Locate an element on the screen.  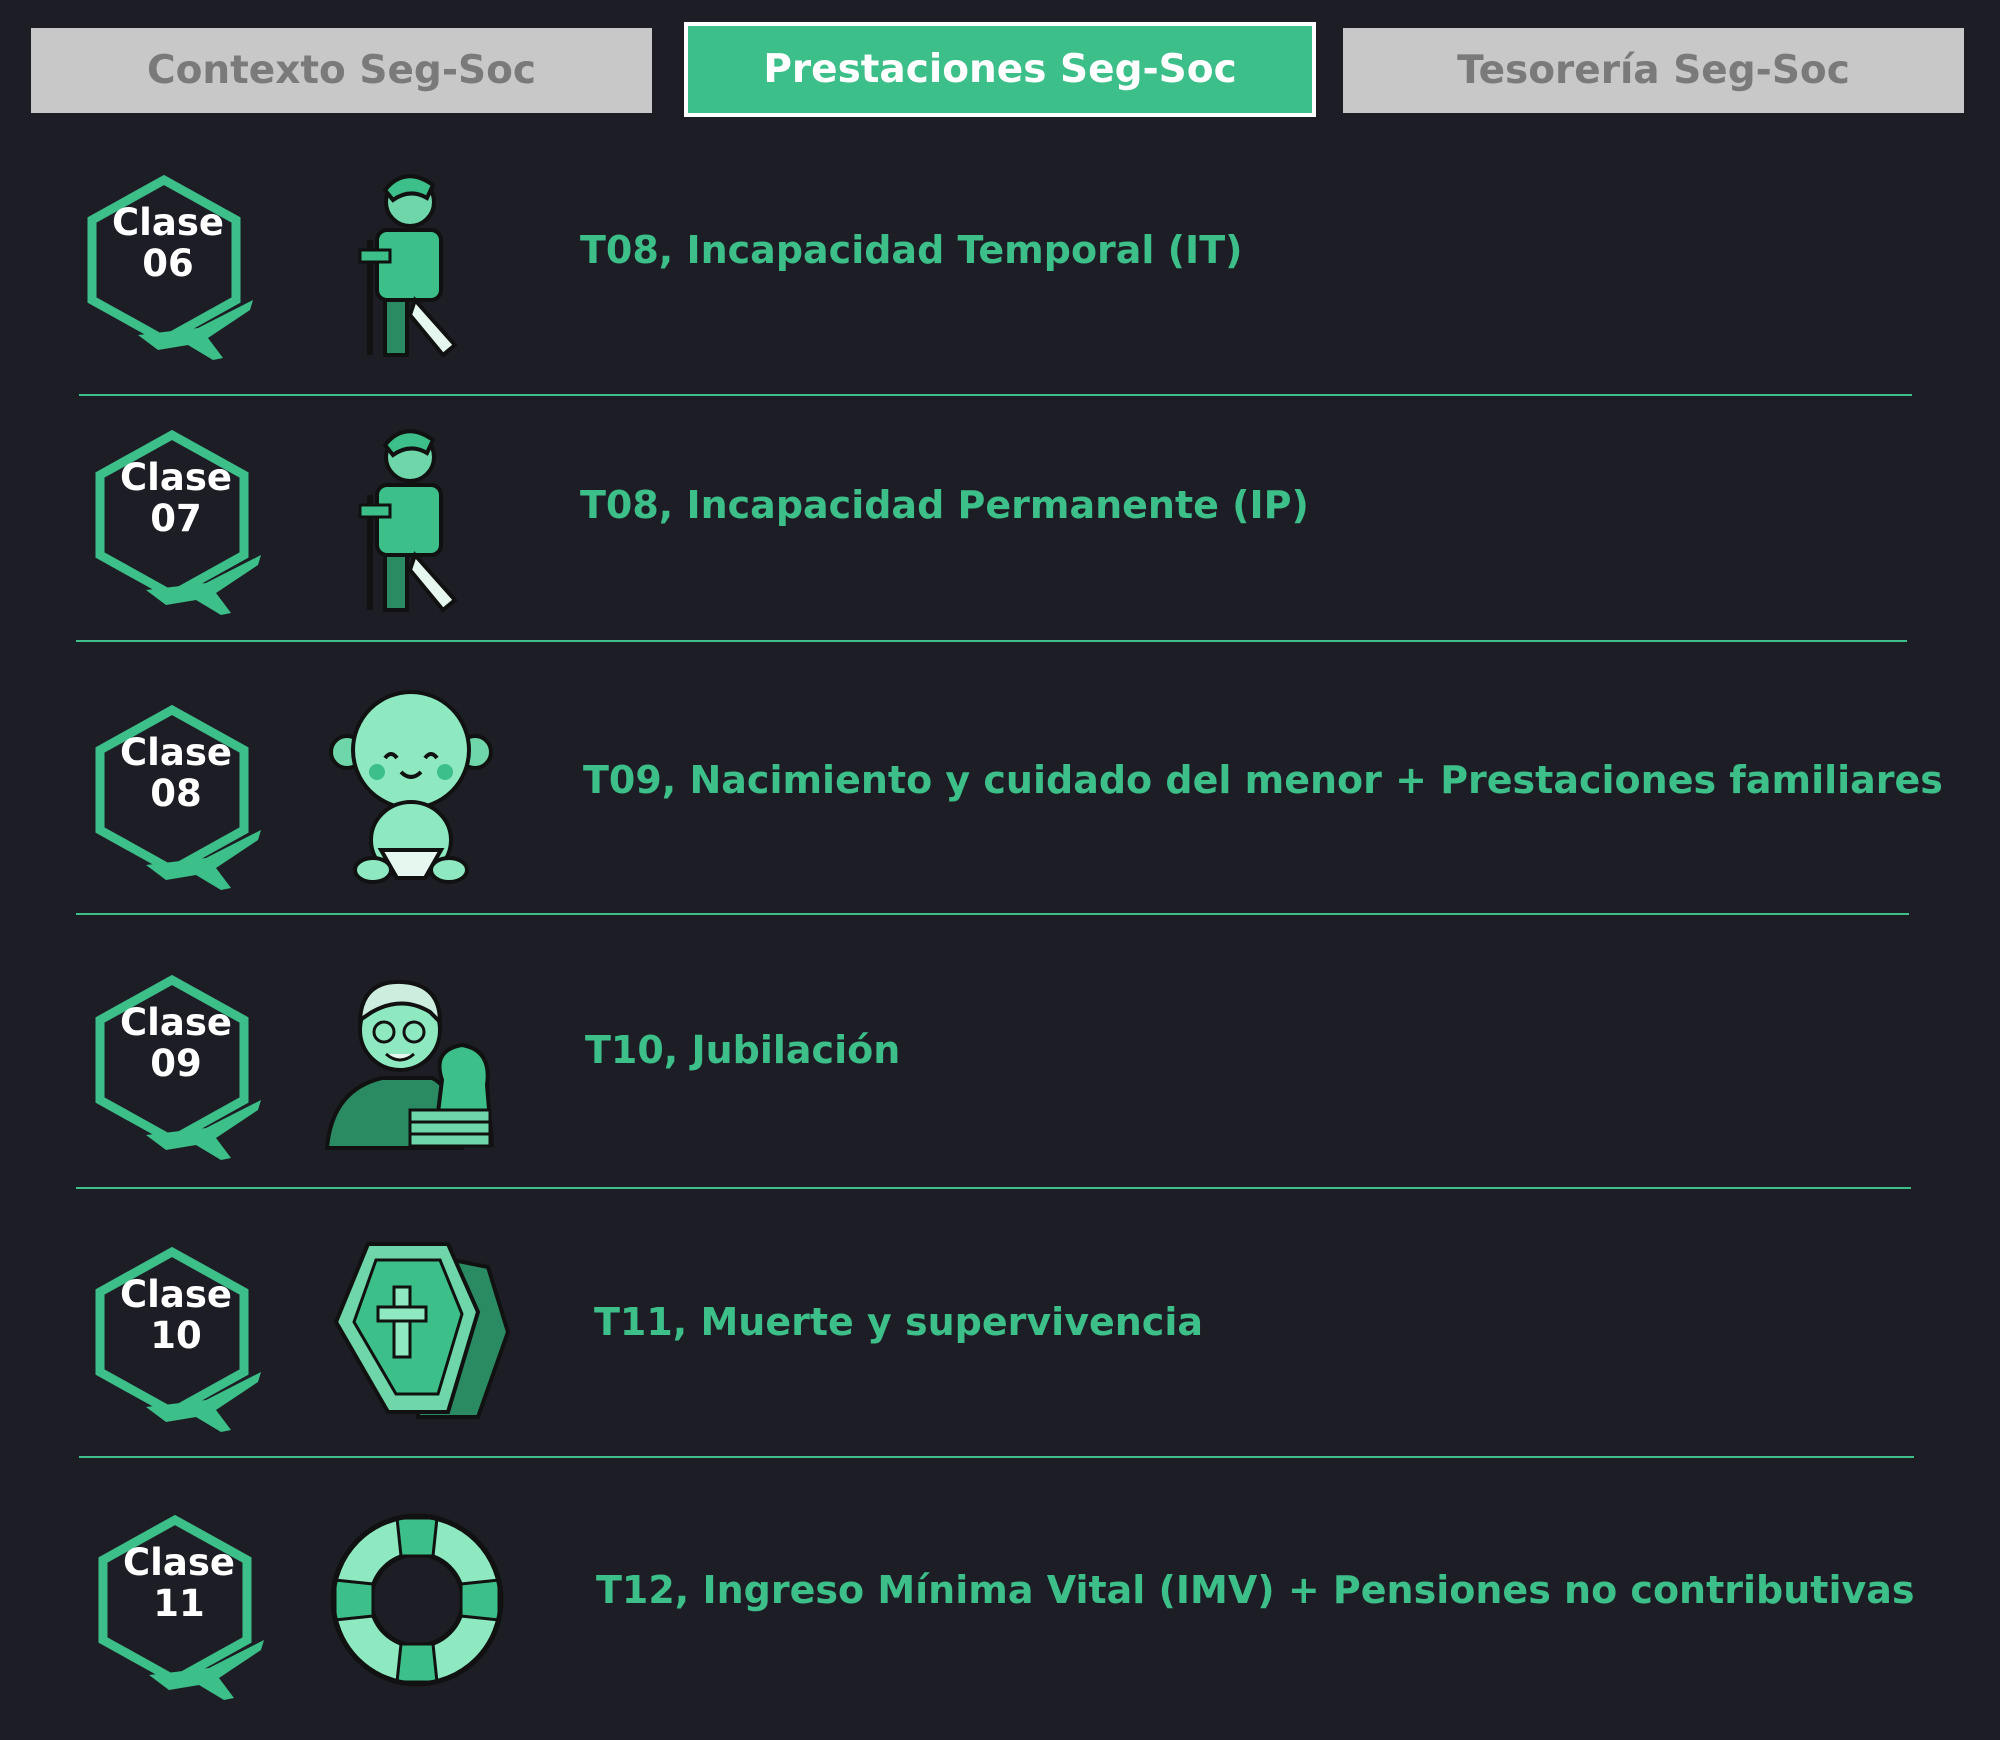
clase-badge: Clase 09 is located at coordinates (181, 1060).